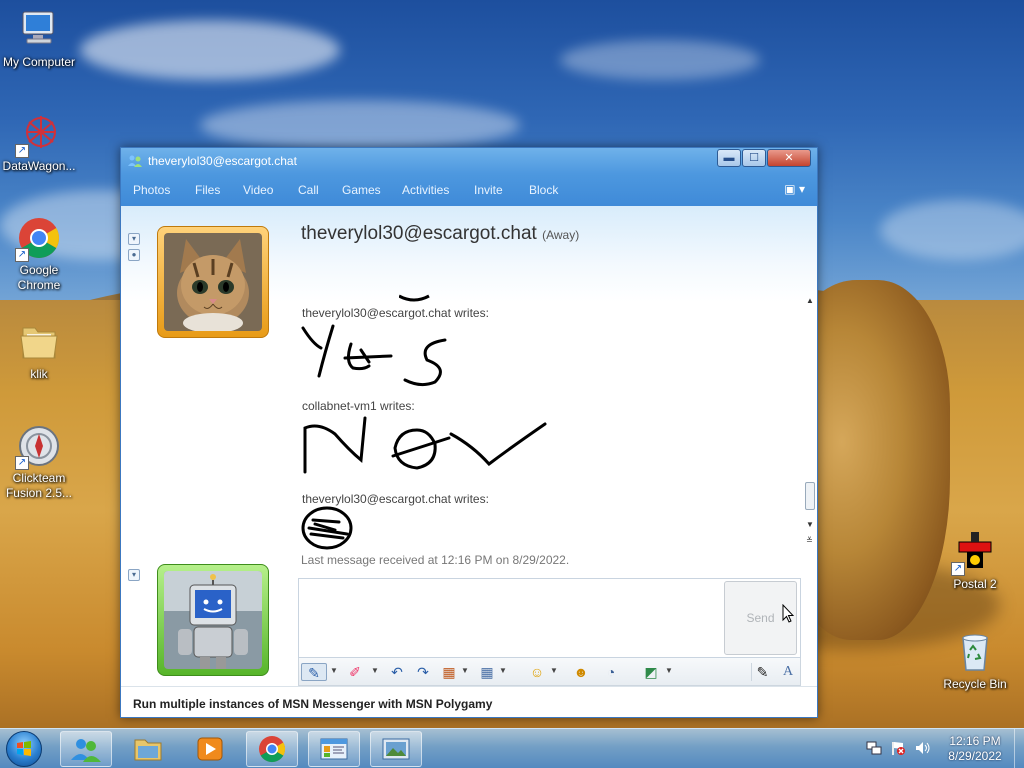  What do you see at coordinates (38, 239) in the screenshot?
I see `chrome-icon: ↗` at bounding box center [38, 239].